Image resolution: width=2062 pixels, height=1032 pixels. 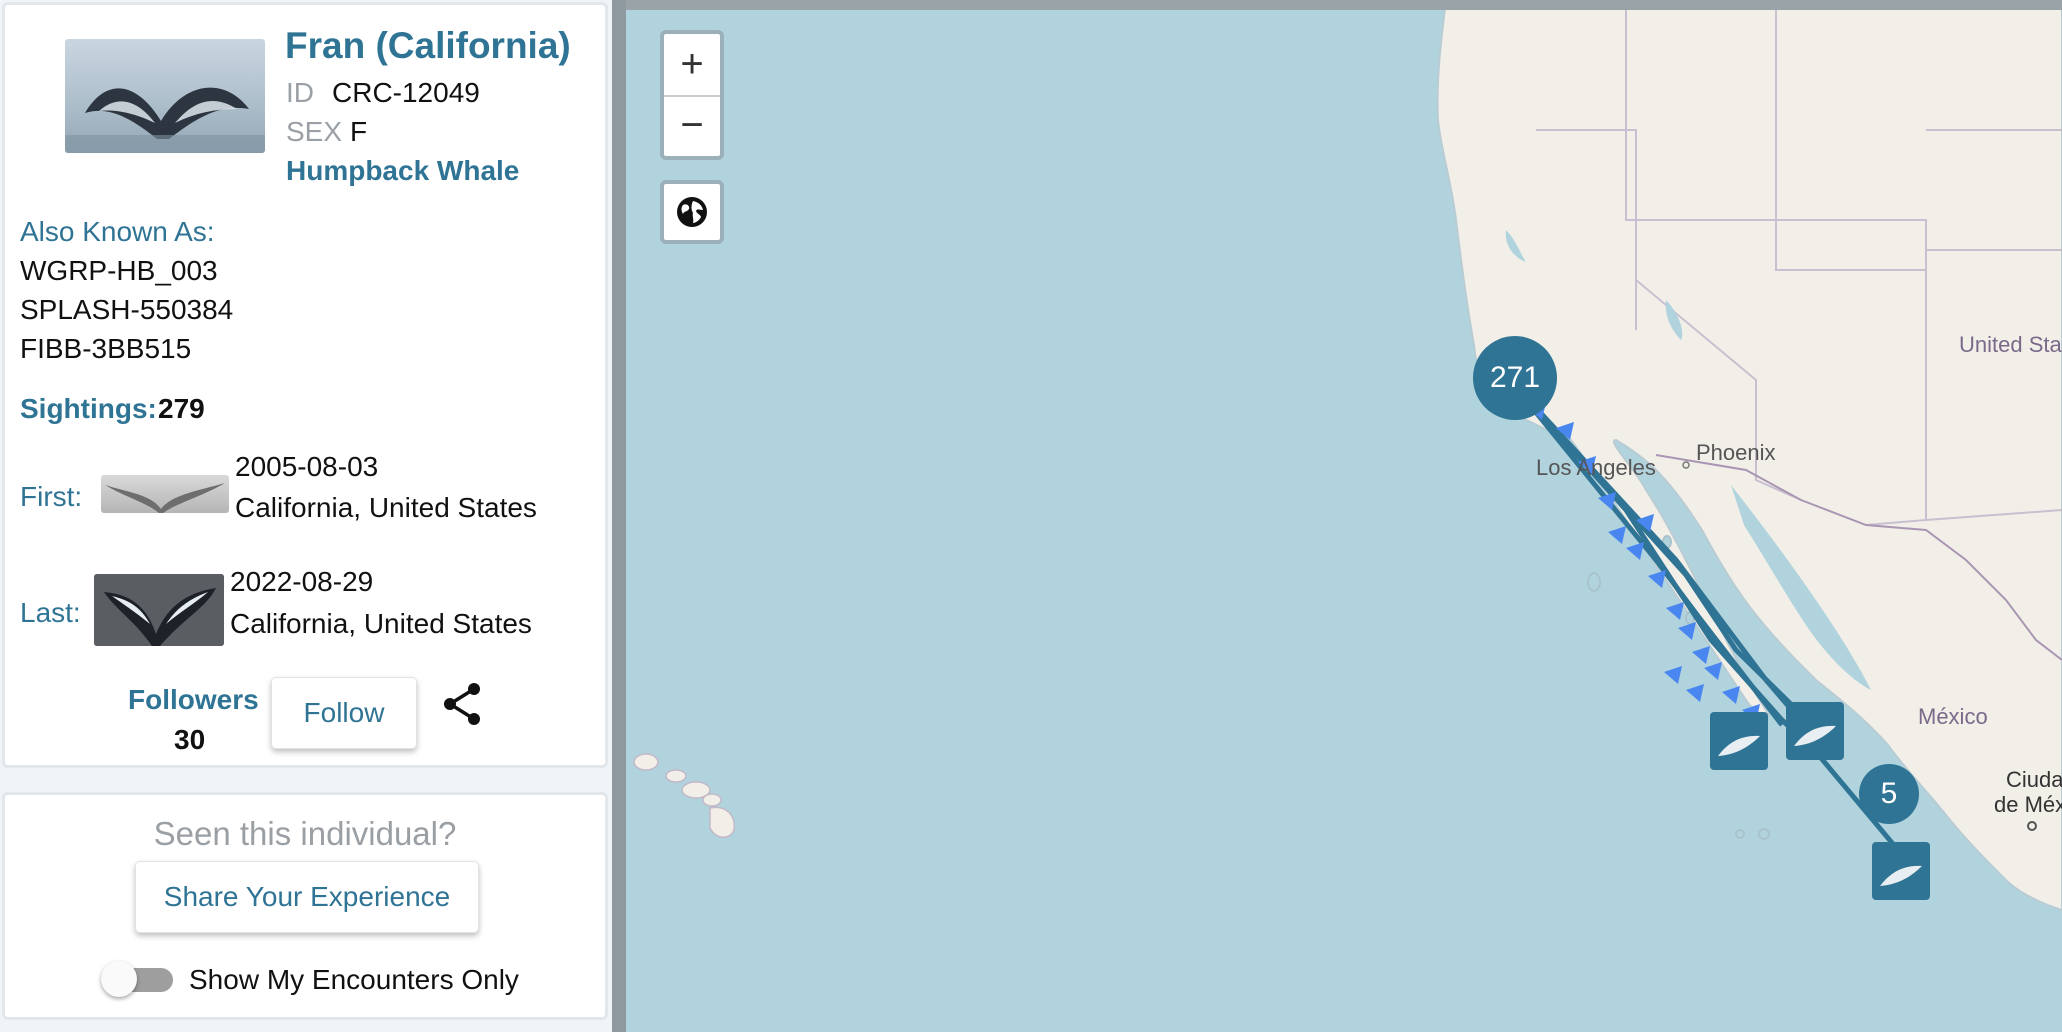 I want to click on aka-item: WGRP-HB_003, so click(x=119, y=270).